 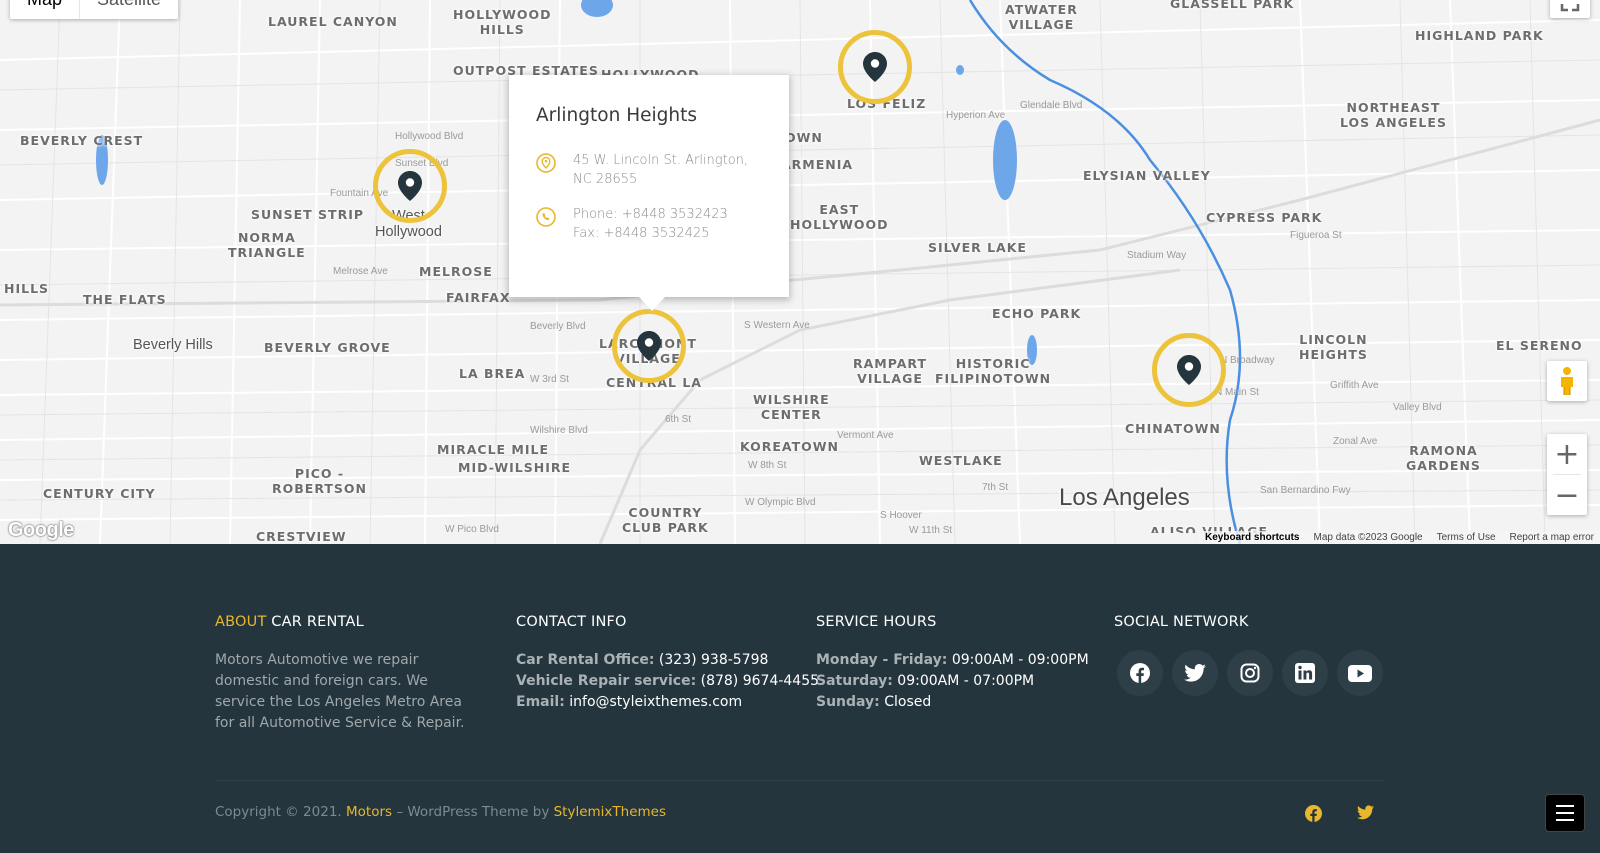 I want to click on map-street-label: S Western Ave, so click(x=777, y=325).